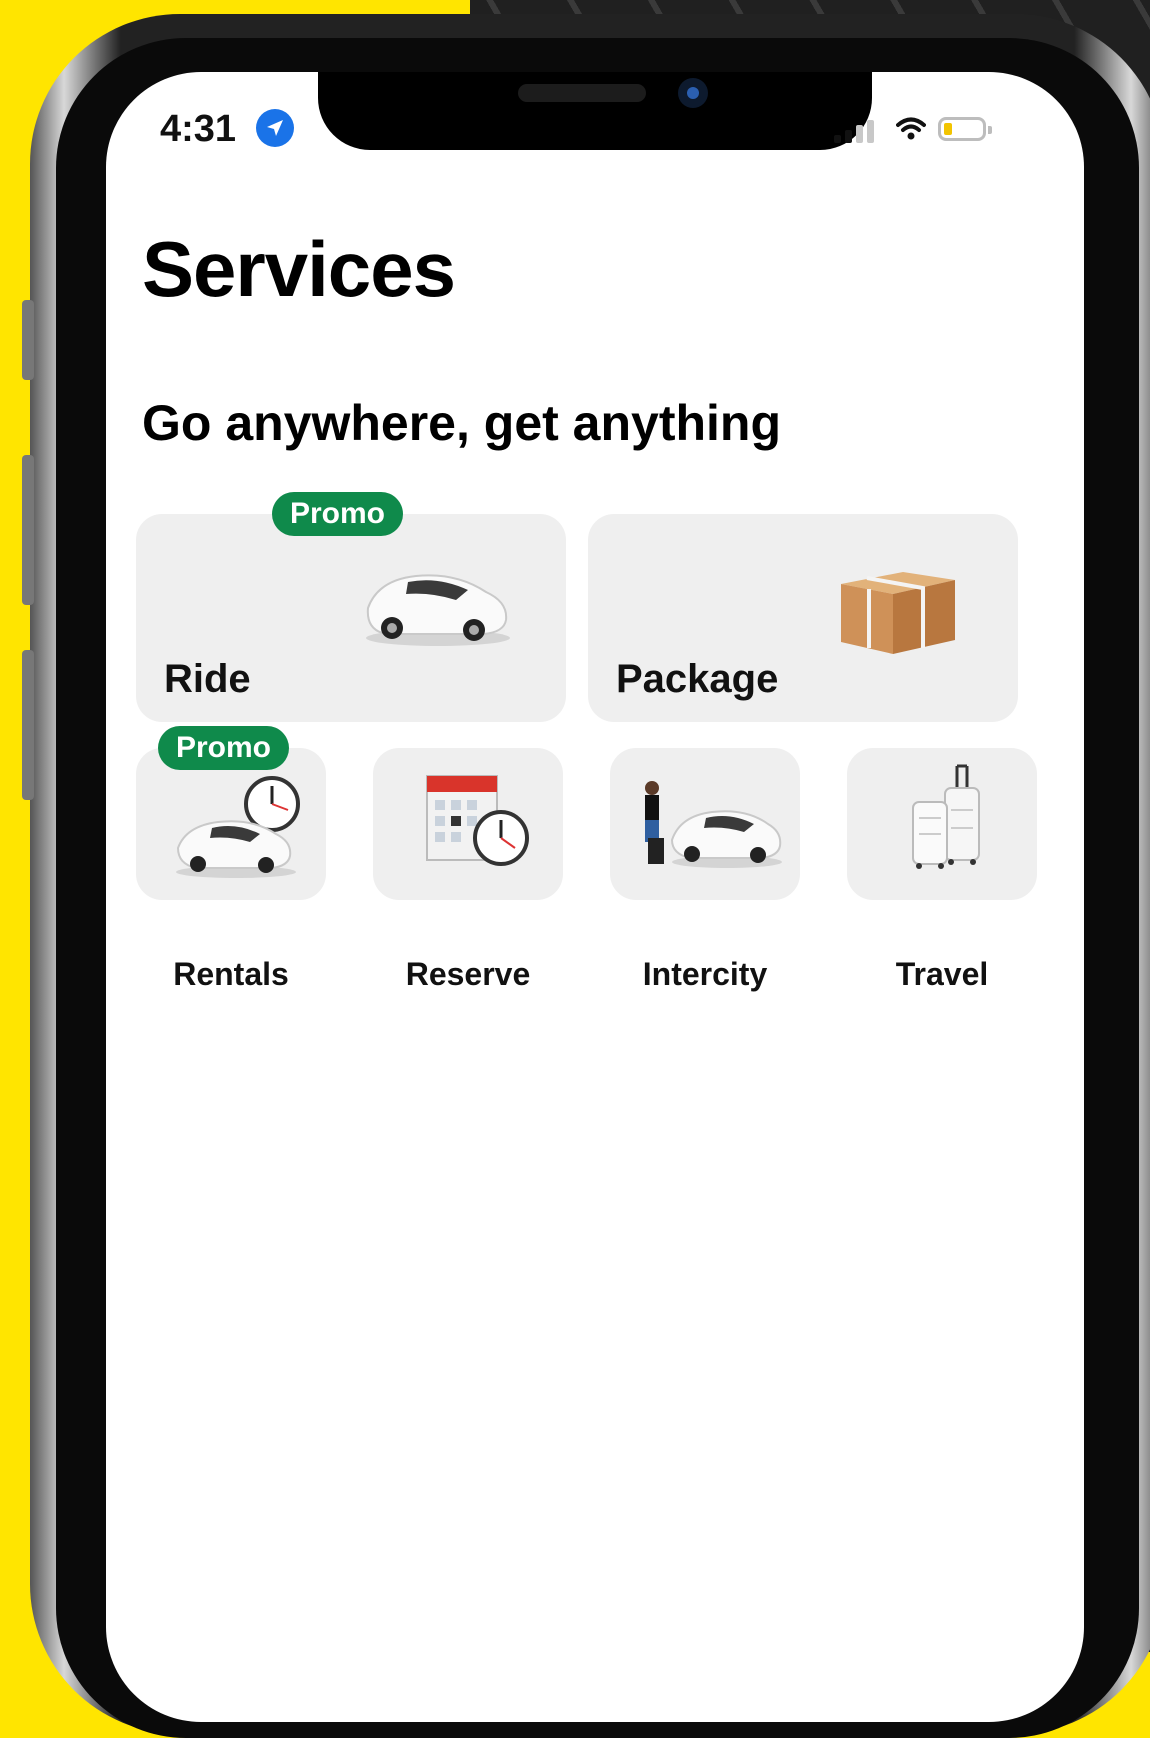 This screenshot has width=1150, height=1738. Describe the element at coordinates (582, 93) in the screenshot. I see `speaker` at that location.